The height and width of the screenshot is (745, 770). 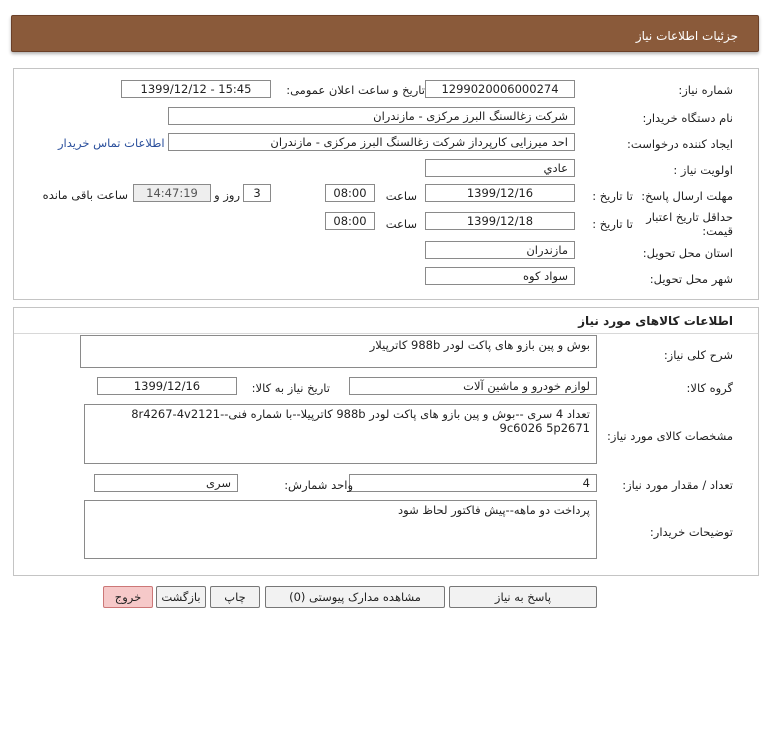 I want to click on priority-field: عادي, so click(x=500, y=168).